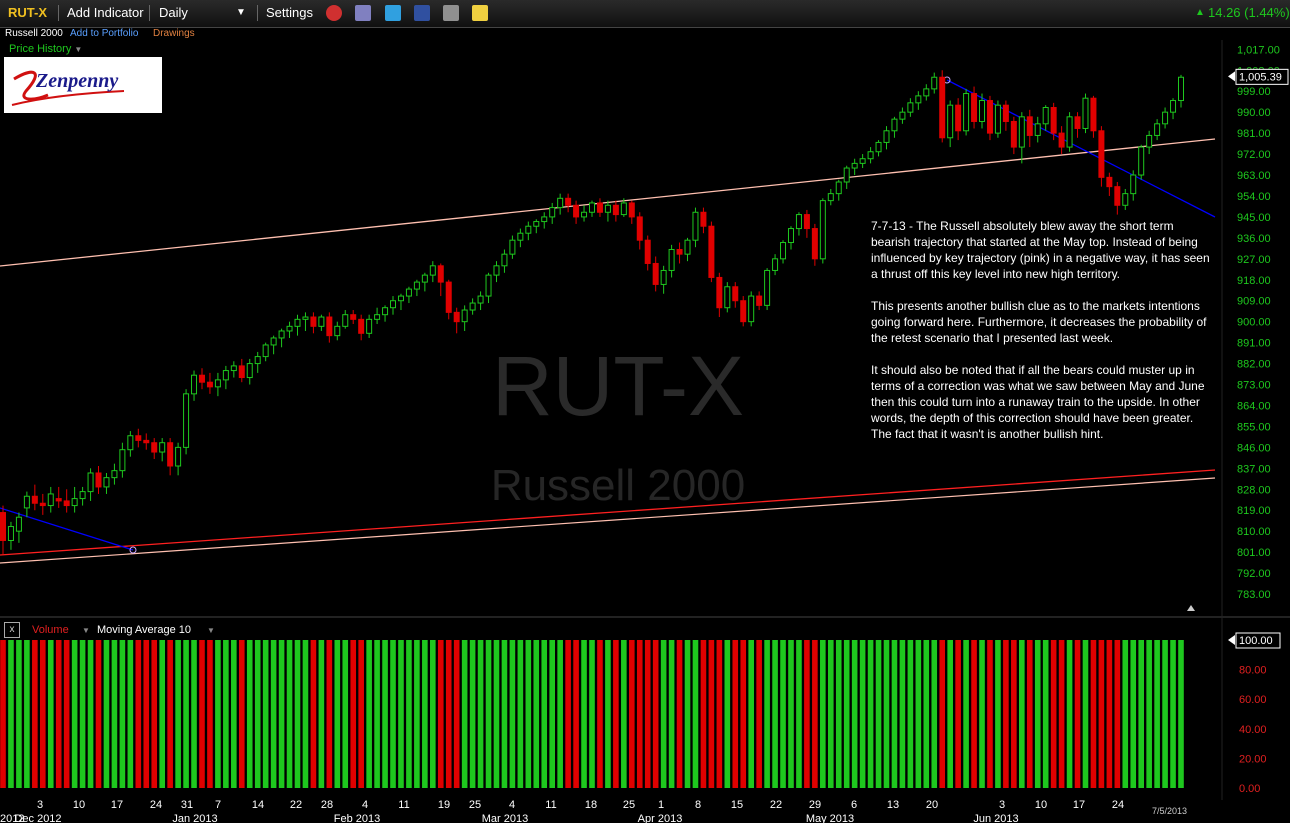 Image resolution: width=1290 pixels, height=823 pixels. What do you see at coordinates (173, 12) in the screenshot?
I see `interval-select: Daily` at bounding box center [173, 12].